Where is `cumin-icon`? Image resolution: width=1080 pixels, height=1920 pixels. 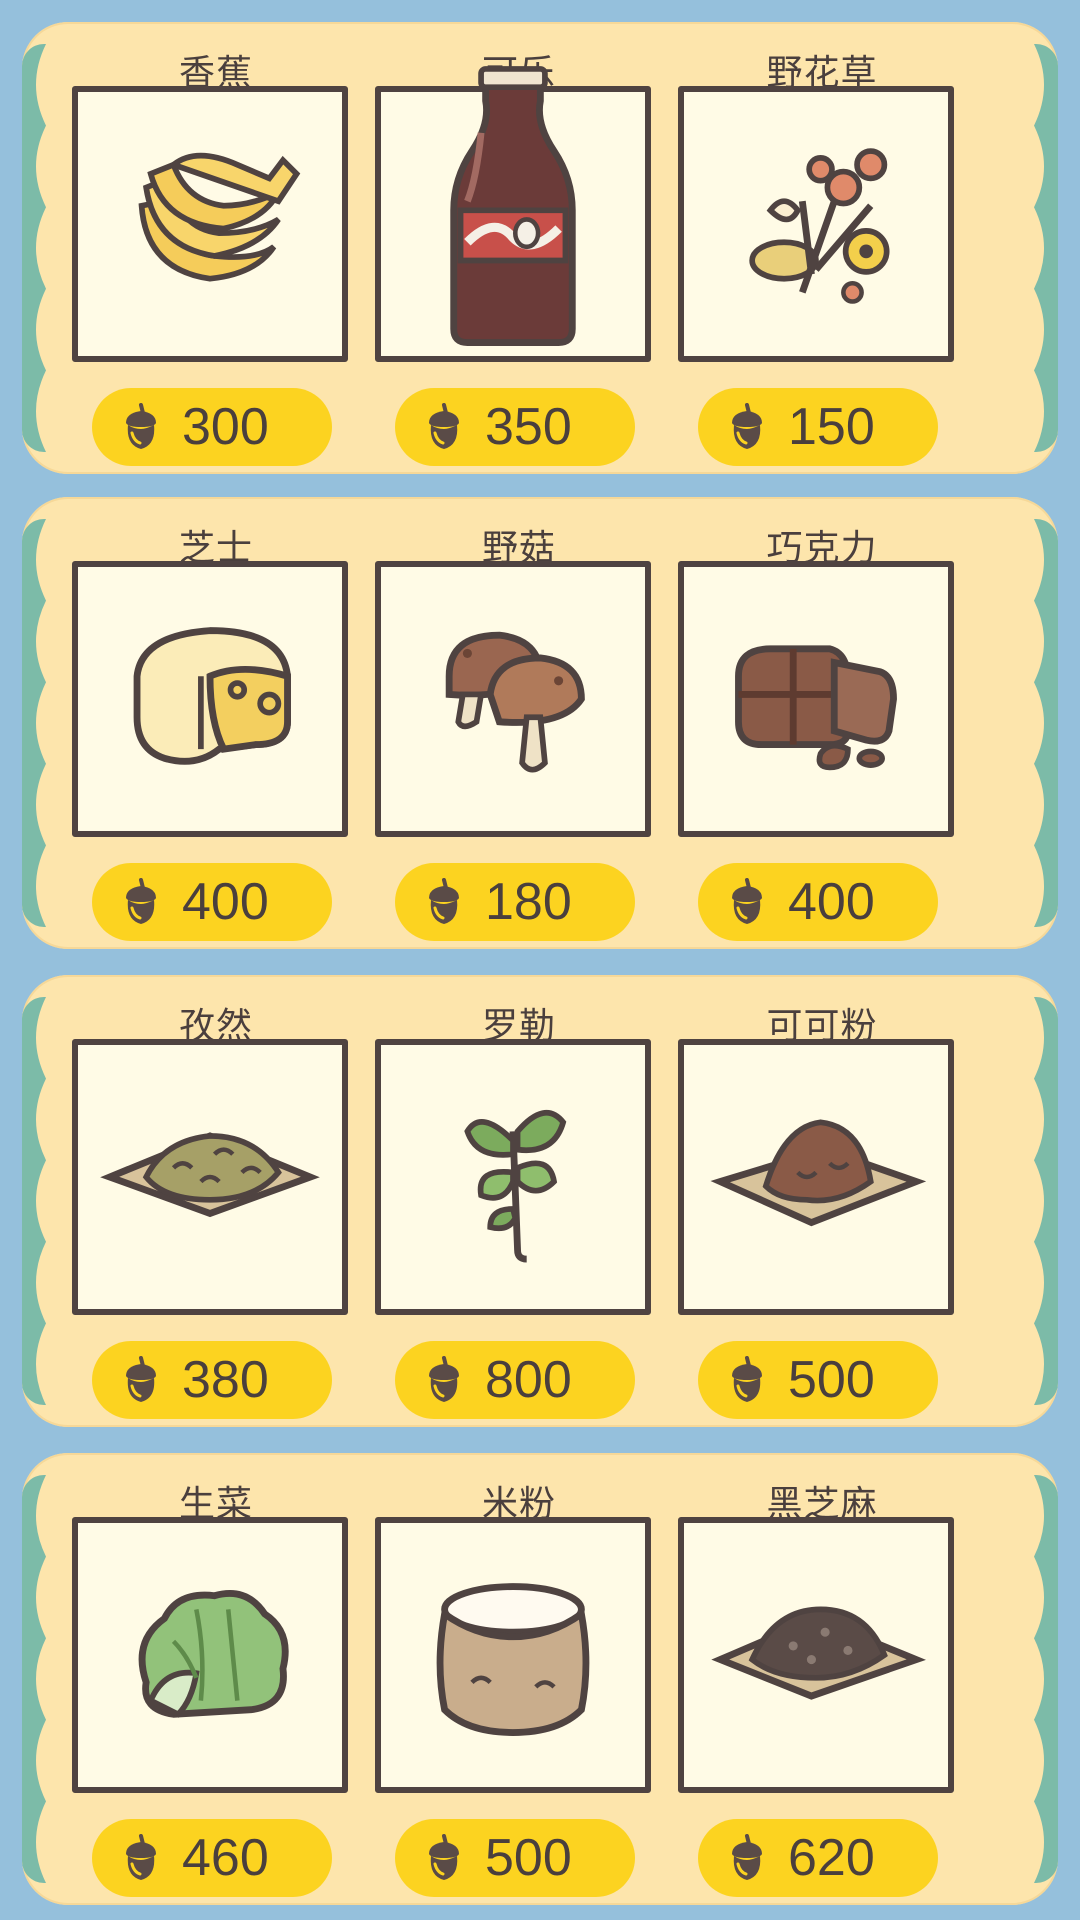 cumin-icon is located at coordinates (210, 1177).